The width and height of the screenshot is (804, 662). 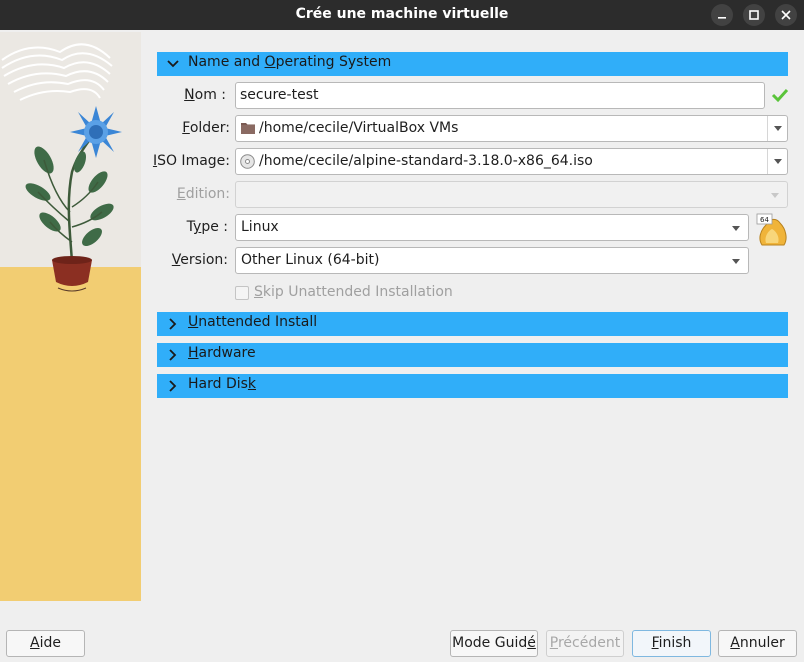 What do you see at coordinates (207, 227) in the screenshot?
I see `type-label: Type :` at bounding box center [207, 227].